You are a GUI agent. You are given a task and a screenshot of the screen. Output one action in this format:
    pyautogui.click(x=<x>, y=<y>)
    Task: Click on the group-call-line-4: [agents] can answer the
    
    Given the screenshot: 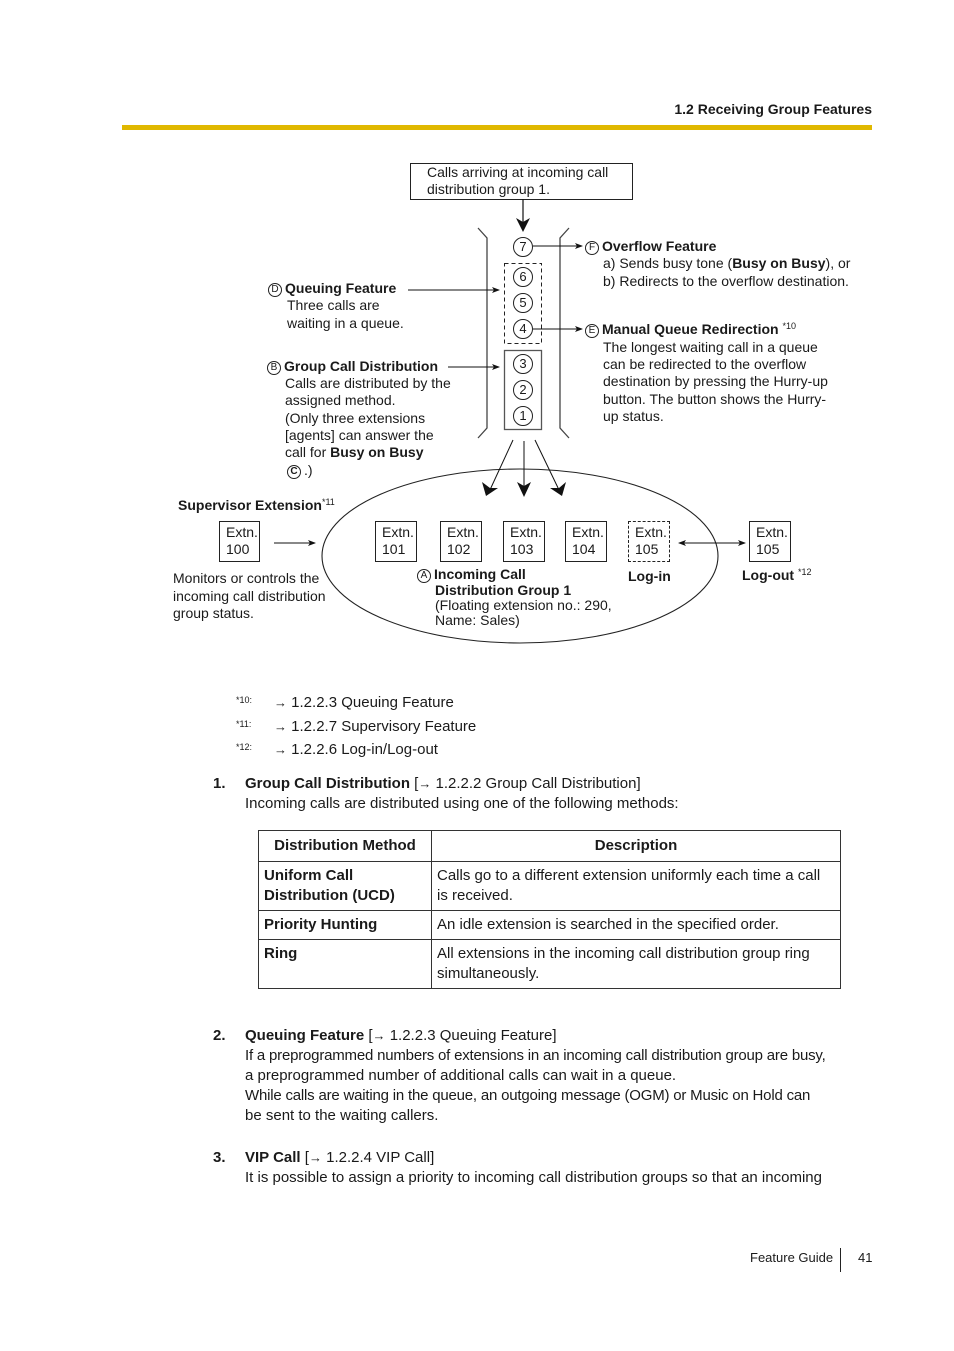 What is the action you would take?
    pyautogui.click(x=359, y=435)
    